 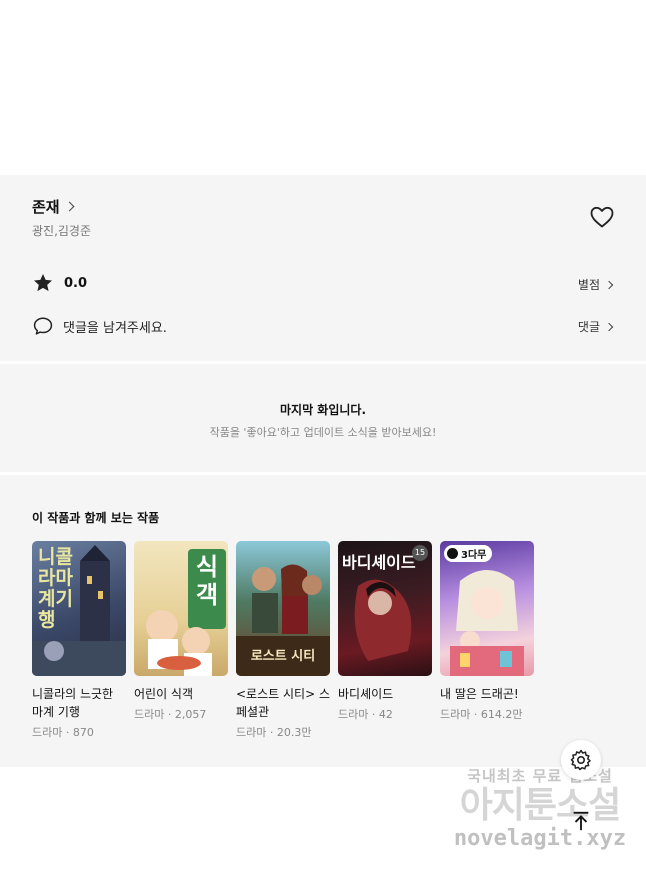 I want to click on cover-title-art: 바디셰이드, so click(x=379, y=562).